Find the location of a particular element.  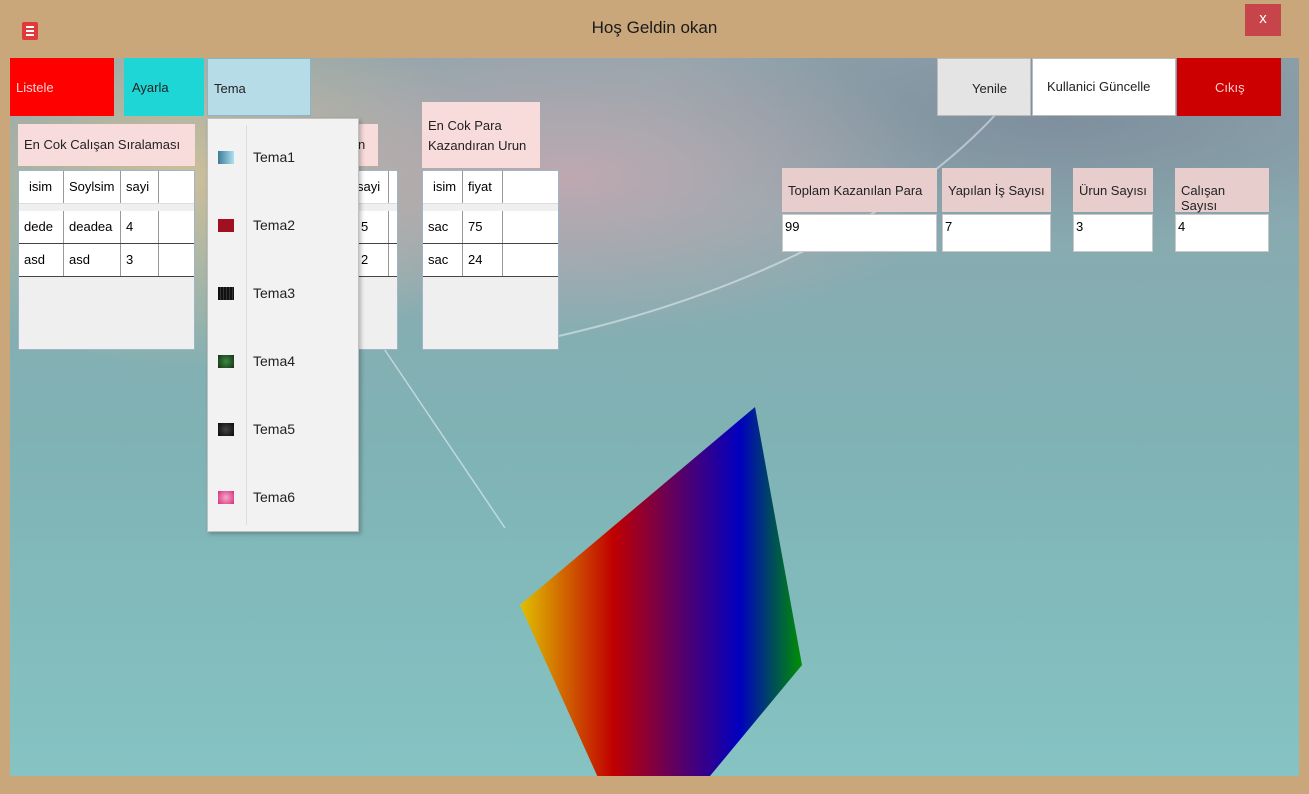

title-bar: Hoş Geldin okan x is located at coordinates (654, 29).